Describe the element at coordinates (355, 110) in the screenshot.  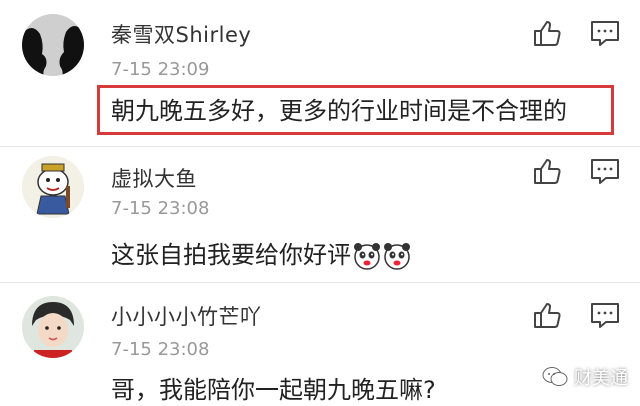
I see `highlight-box` at that location.